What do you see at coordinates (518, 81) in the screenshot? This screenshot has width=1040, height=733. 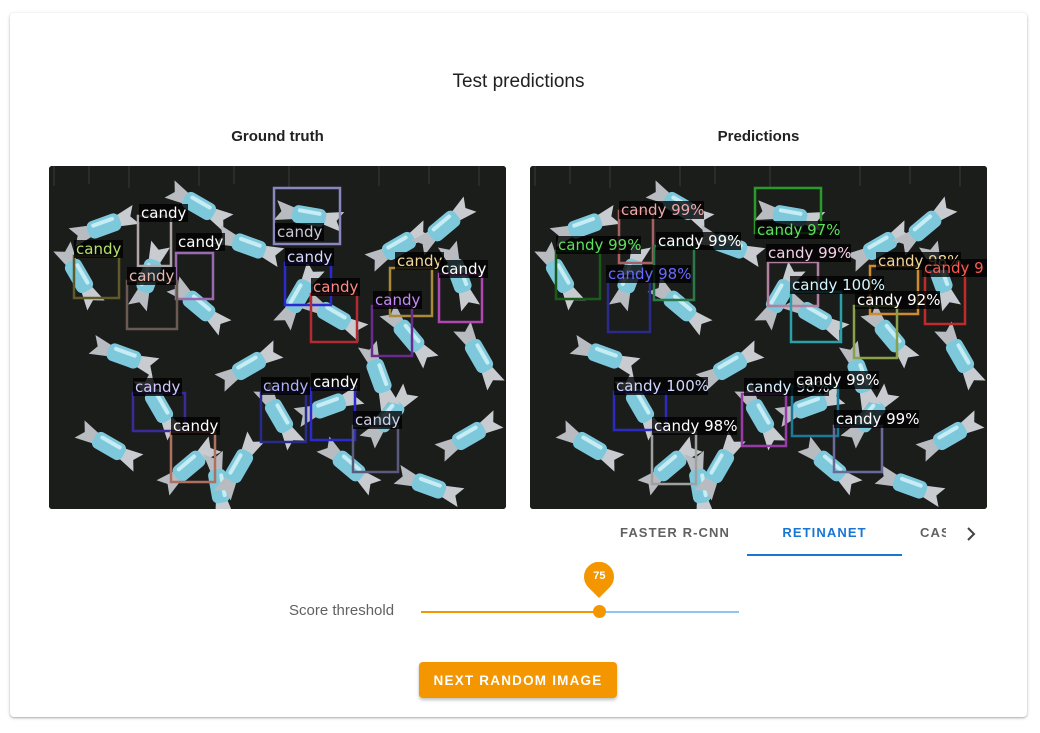 I see `page-title: Test predictions` at bounding box center [518, 81].